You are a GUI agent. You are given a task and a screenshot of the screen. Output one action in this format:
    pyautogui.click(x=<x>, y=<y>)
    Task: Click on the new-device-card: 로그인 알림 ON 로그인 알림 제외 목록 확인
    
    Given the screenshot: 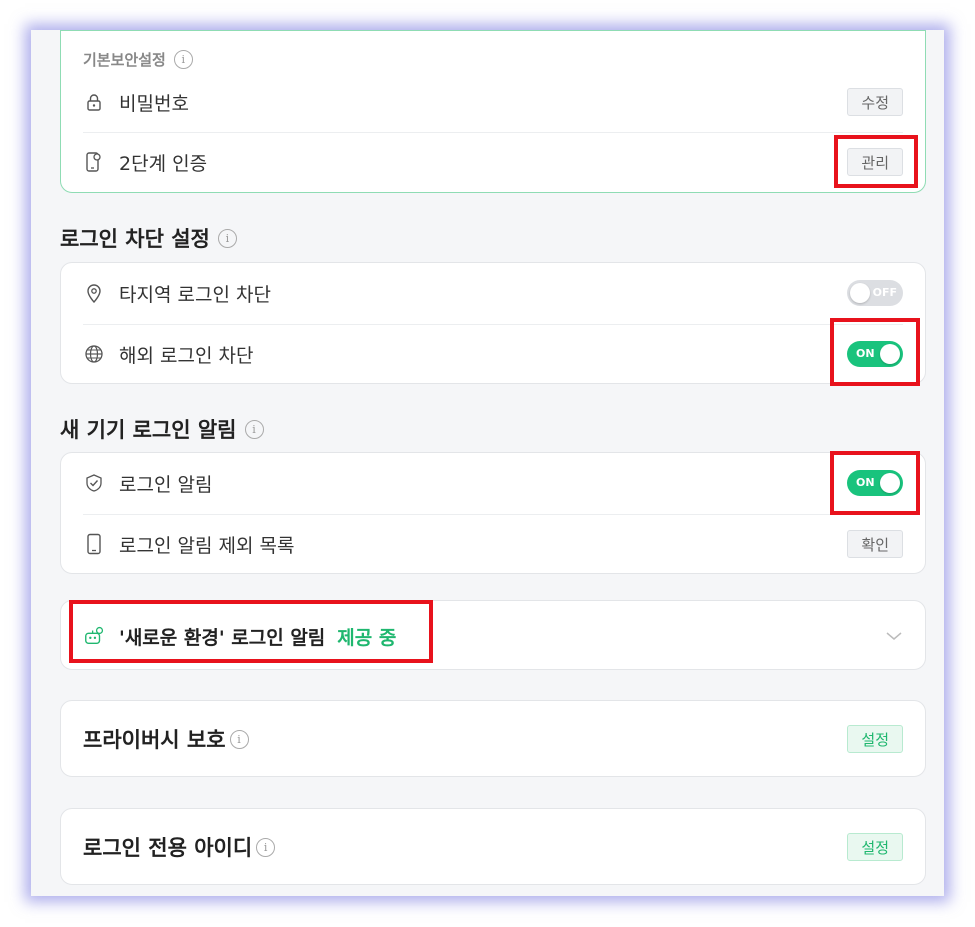 What is the action you would take?
    pyautogui.click(x=493, y=513)
    